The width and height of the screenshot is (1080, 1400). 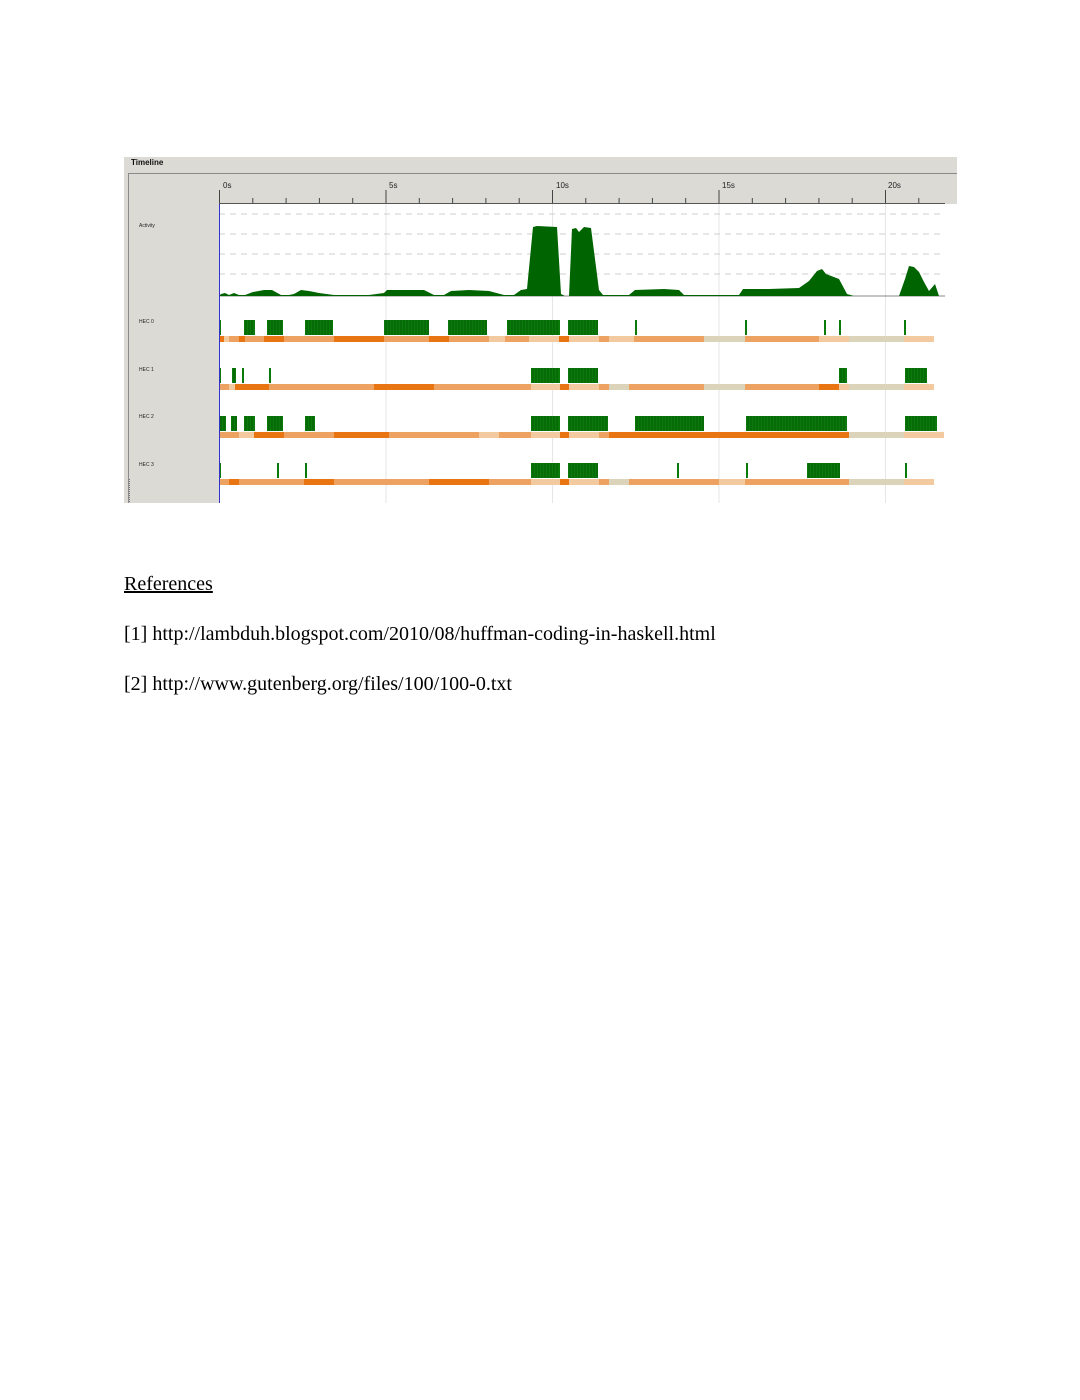 What do you see at coordinates (393, 185) in the screenshot?
I see `tick-label-5s: 5s` at bounding box center [393, 185].